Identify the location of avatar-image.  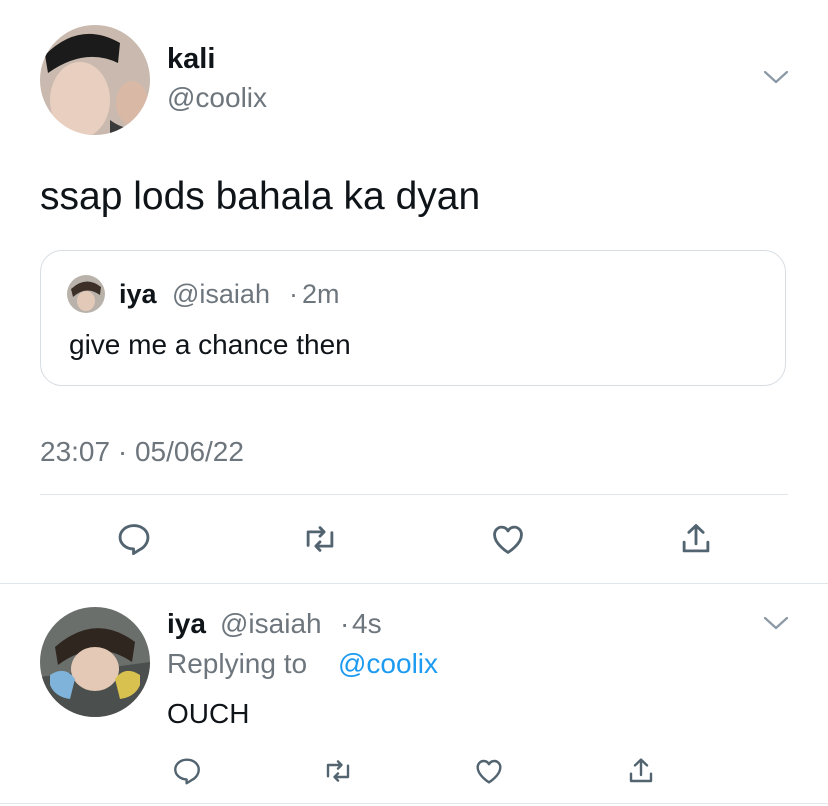
(95, 80).